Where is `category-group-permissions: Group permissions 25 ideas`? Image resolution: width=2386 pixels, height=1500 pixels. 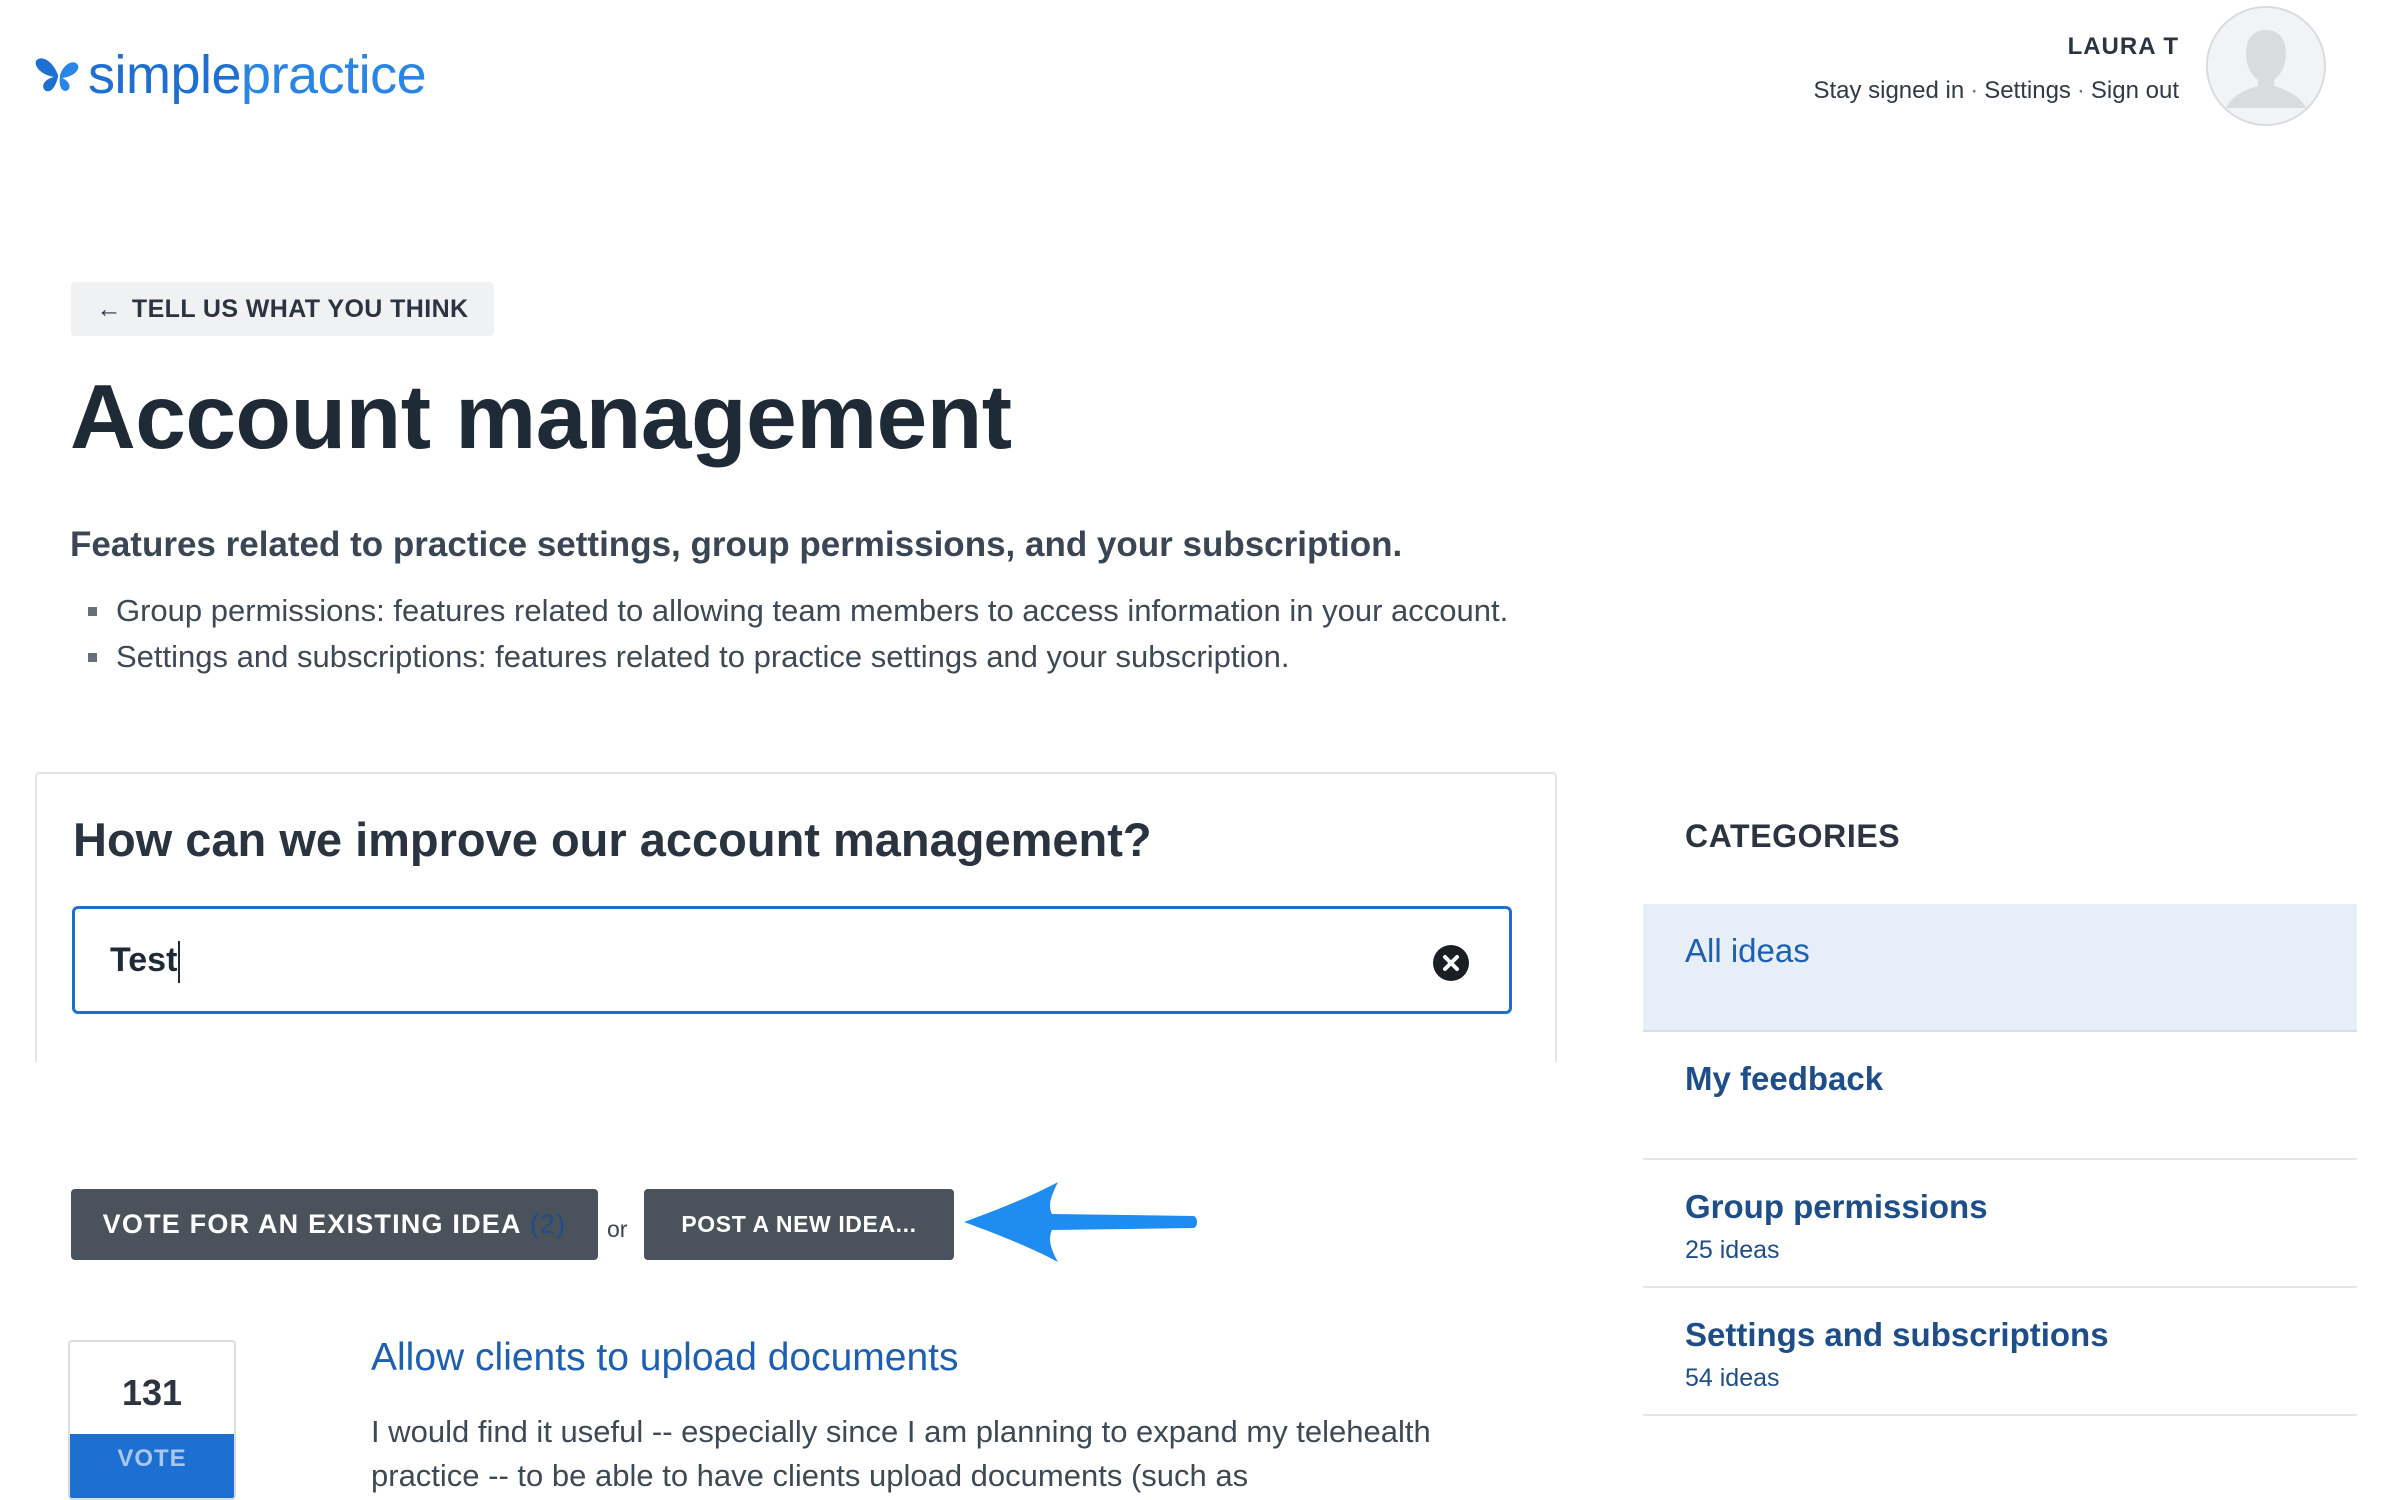
category-group-permissions: Group permissions 25 ideas is located at coordinates (2000, 1224).